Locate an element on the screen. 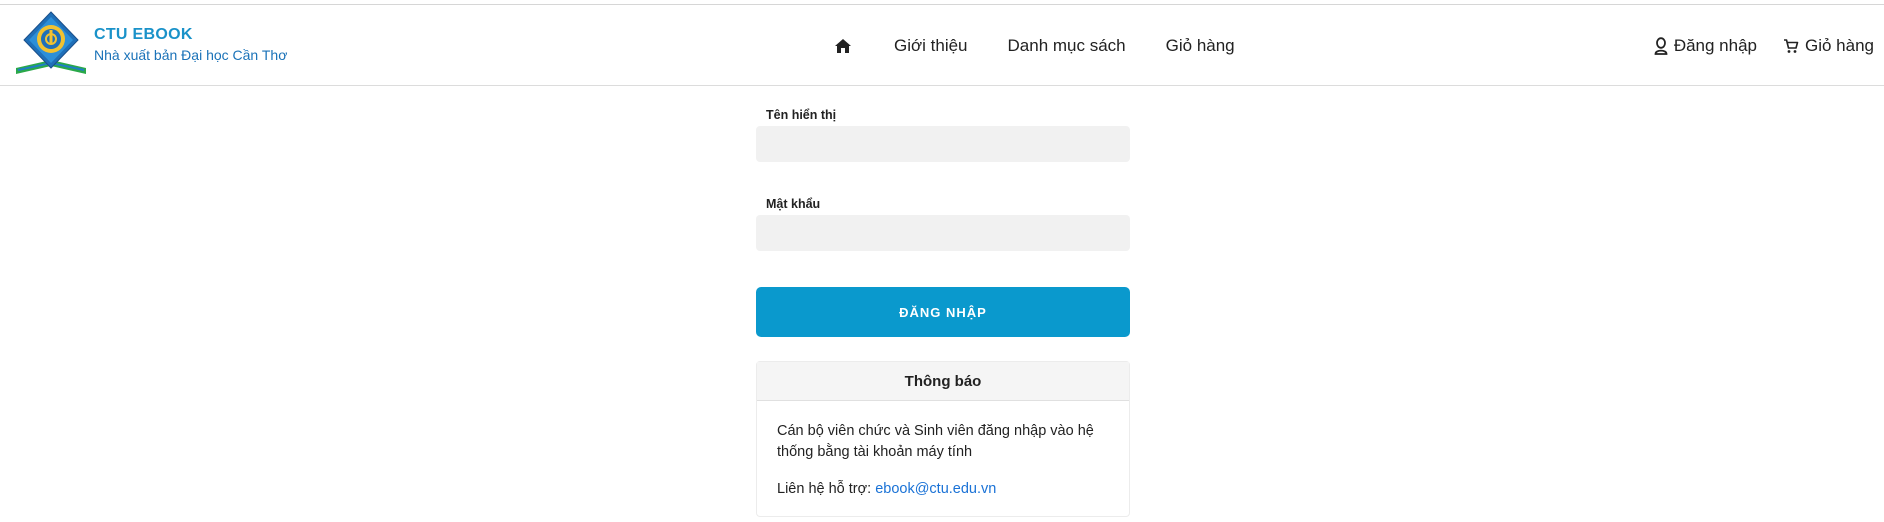 This screenshot has width=1884, height=522. login-label: Đăng nhập is located at coordinates (1715, 45).